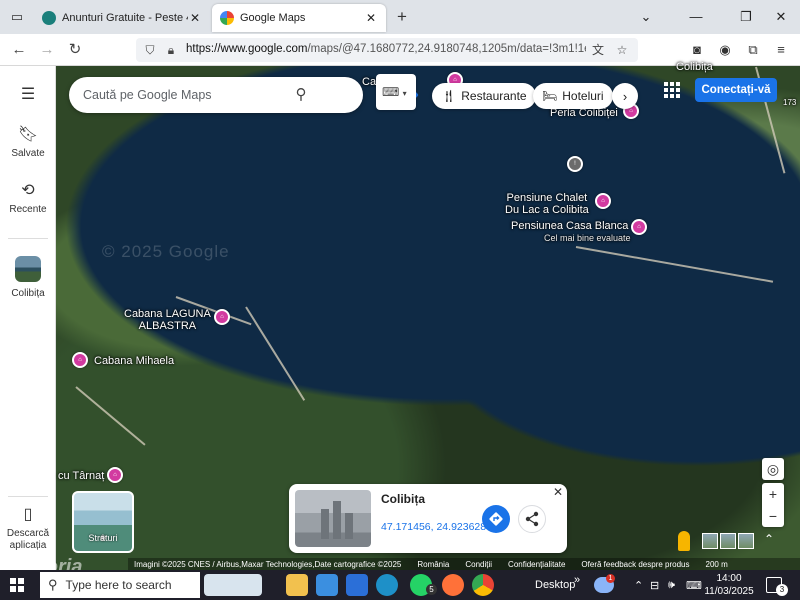  Describe the element at coordinates (646, 17) in the screenshot. I see `tab-overflow-icon: ⌄` at that location.